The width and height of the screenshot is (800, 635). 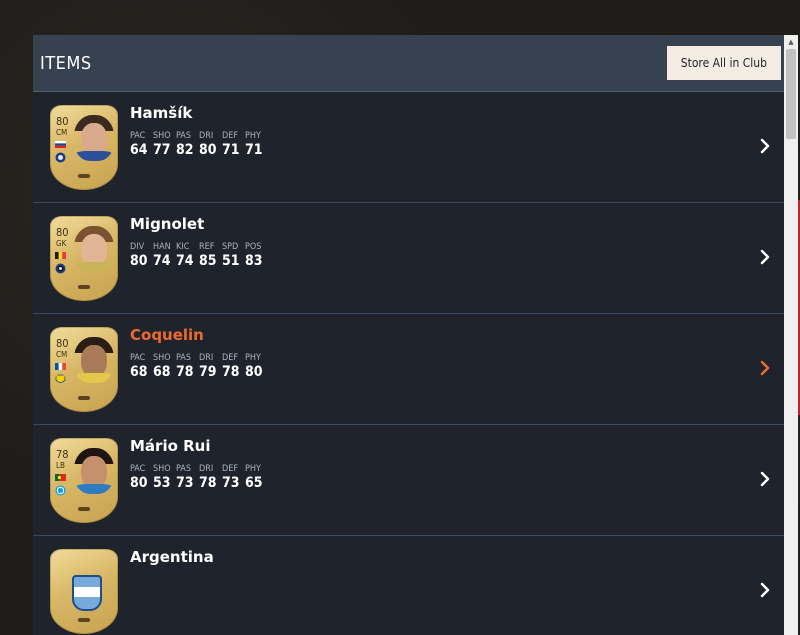 I want to click on player-card: 78 LB, so click(x=84, y=480).